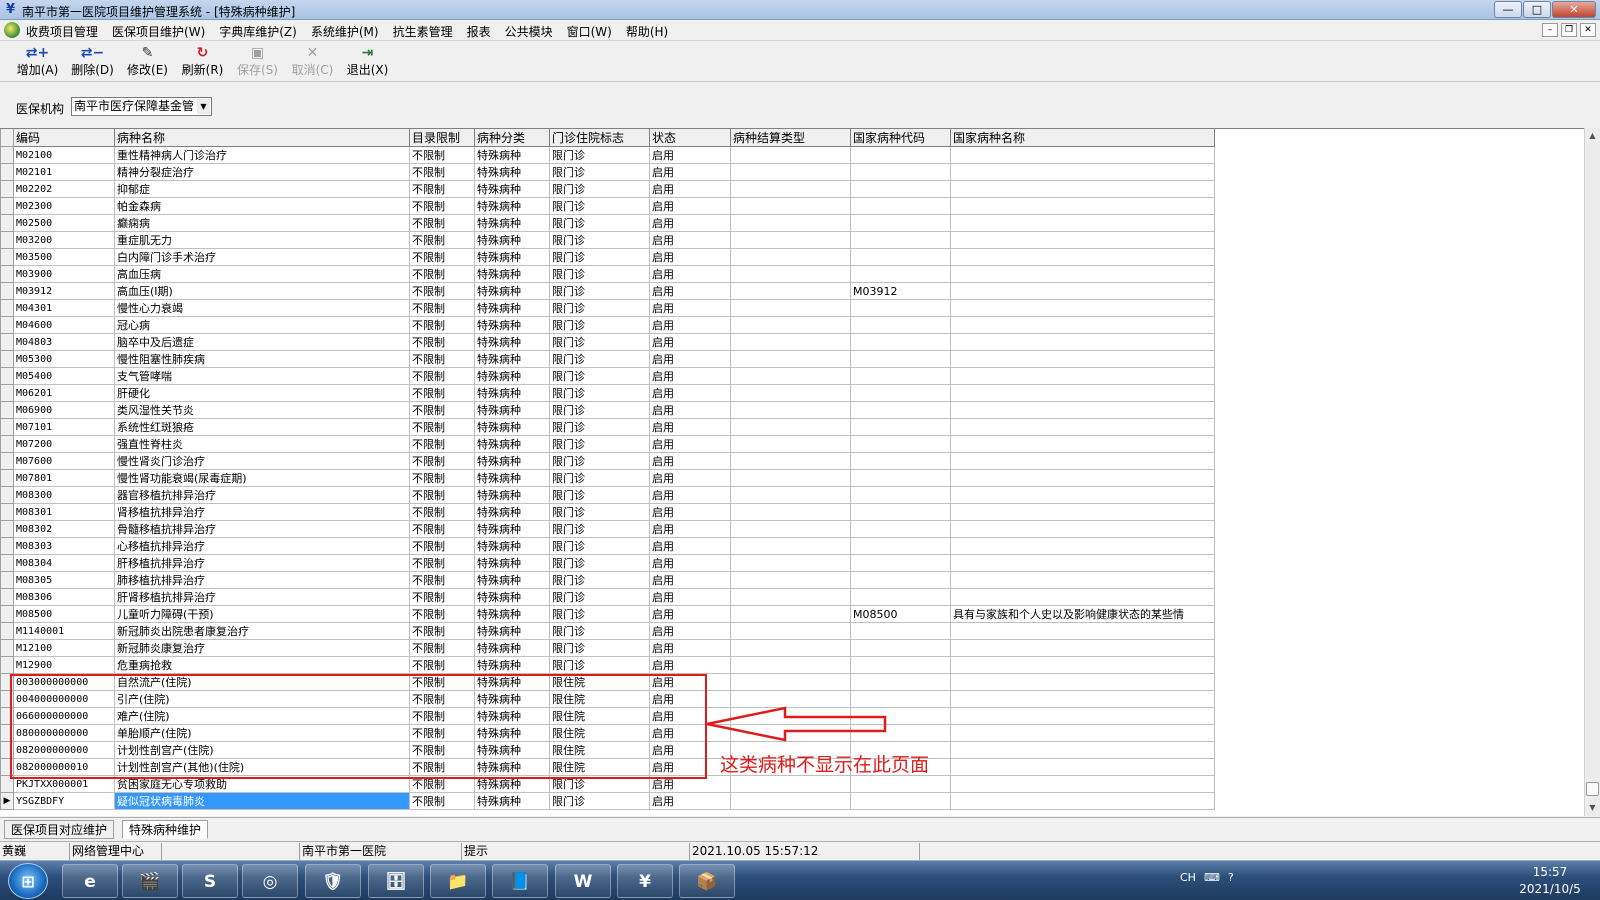 Image resolution: width=1600 pixels, height=900 pixels. What do you see at coordinates (1592, 789) in the screenshot?
I see `scroll-thumb` at bounding box center [1592, 789].